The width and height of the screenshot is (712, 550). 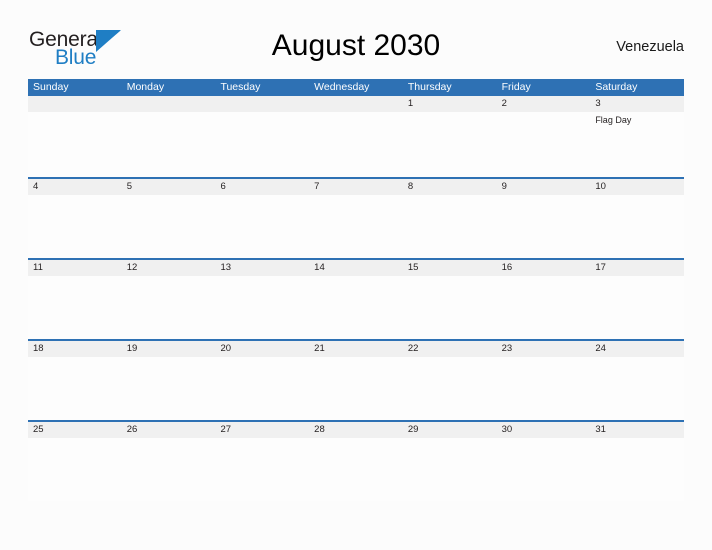 What do you see at coordinates (51, 87) in the screenshot?
I see `weekday-header-sunday: Sunday` at bounding box center [51, 87].